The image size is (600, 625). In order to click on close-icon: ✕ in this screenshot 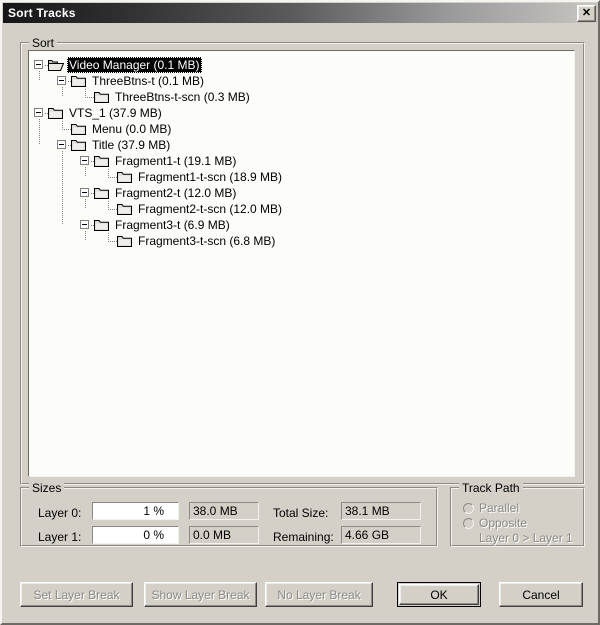, I will do `click(586, 13)`.